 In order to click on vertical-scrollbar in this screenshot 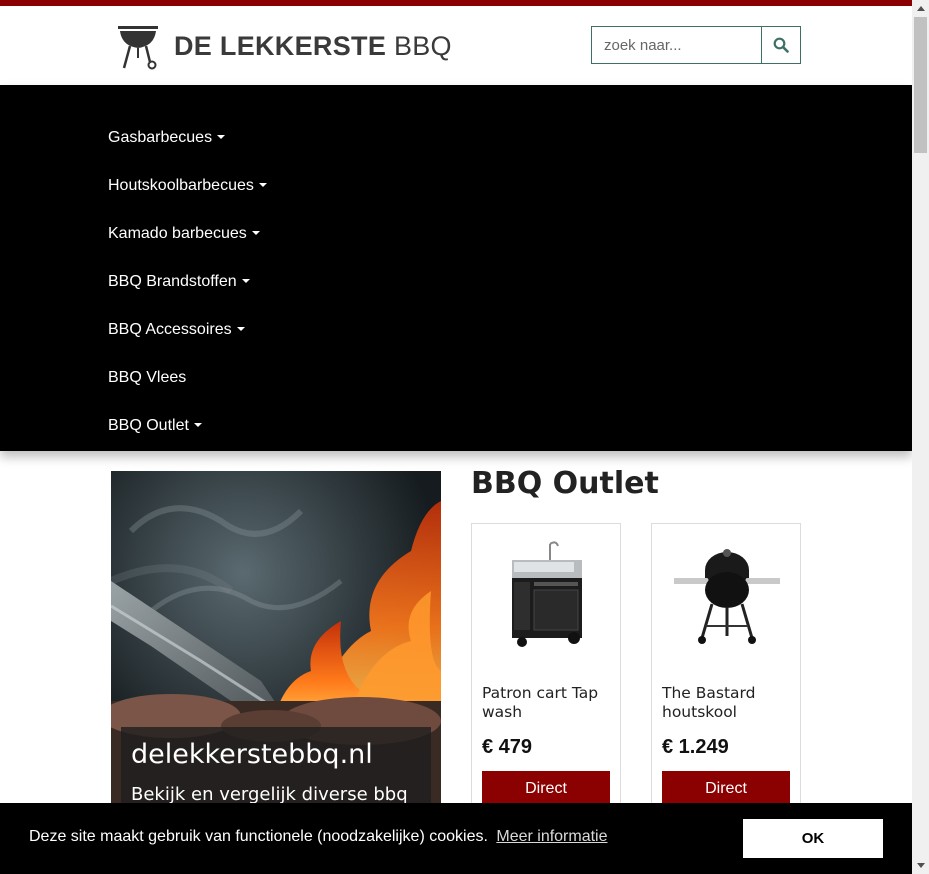, I will do `click(920, 437)`.